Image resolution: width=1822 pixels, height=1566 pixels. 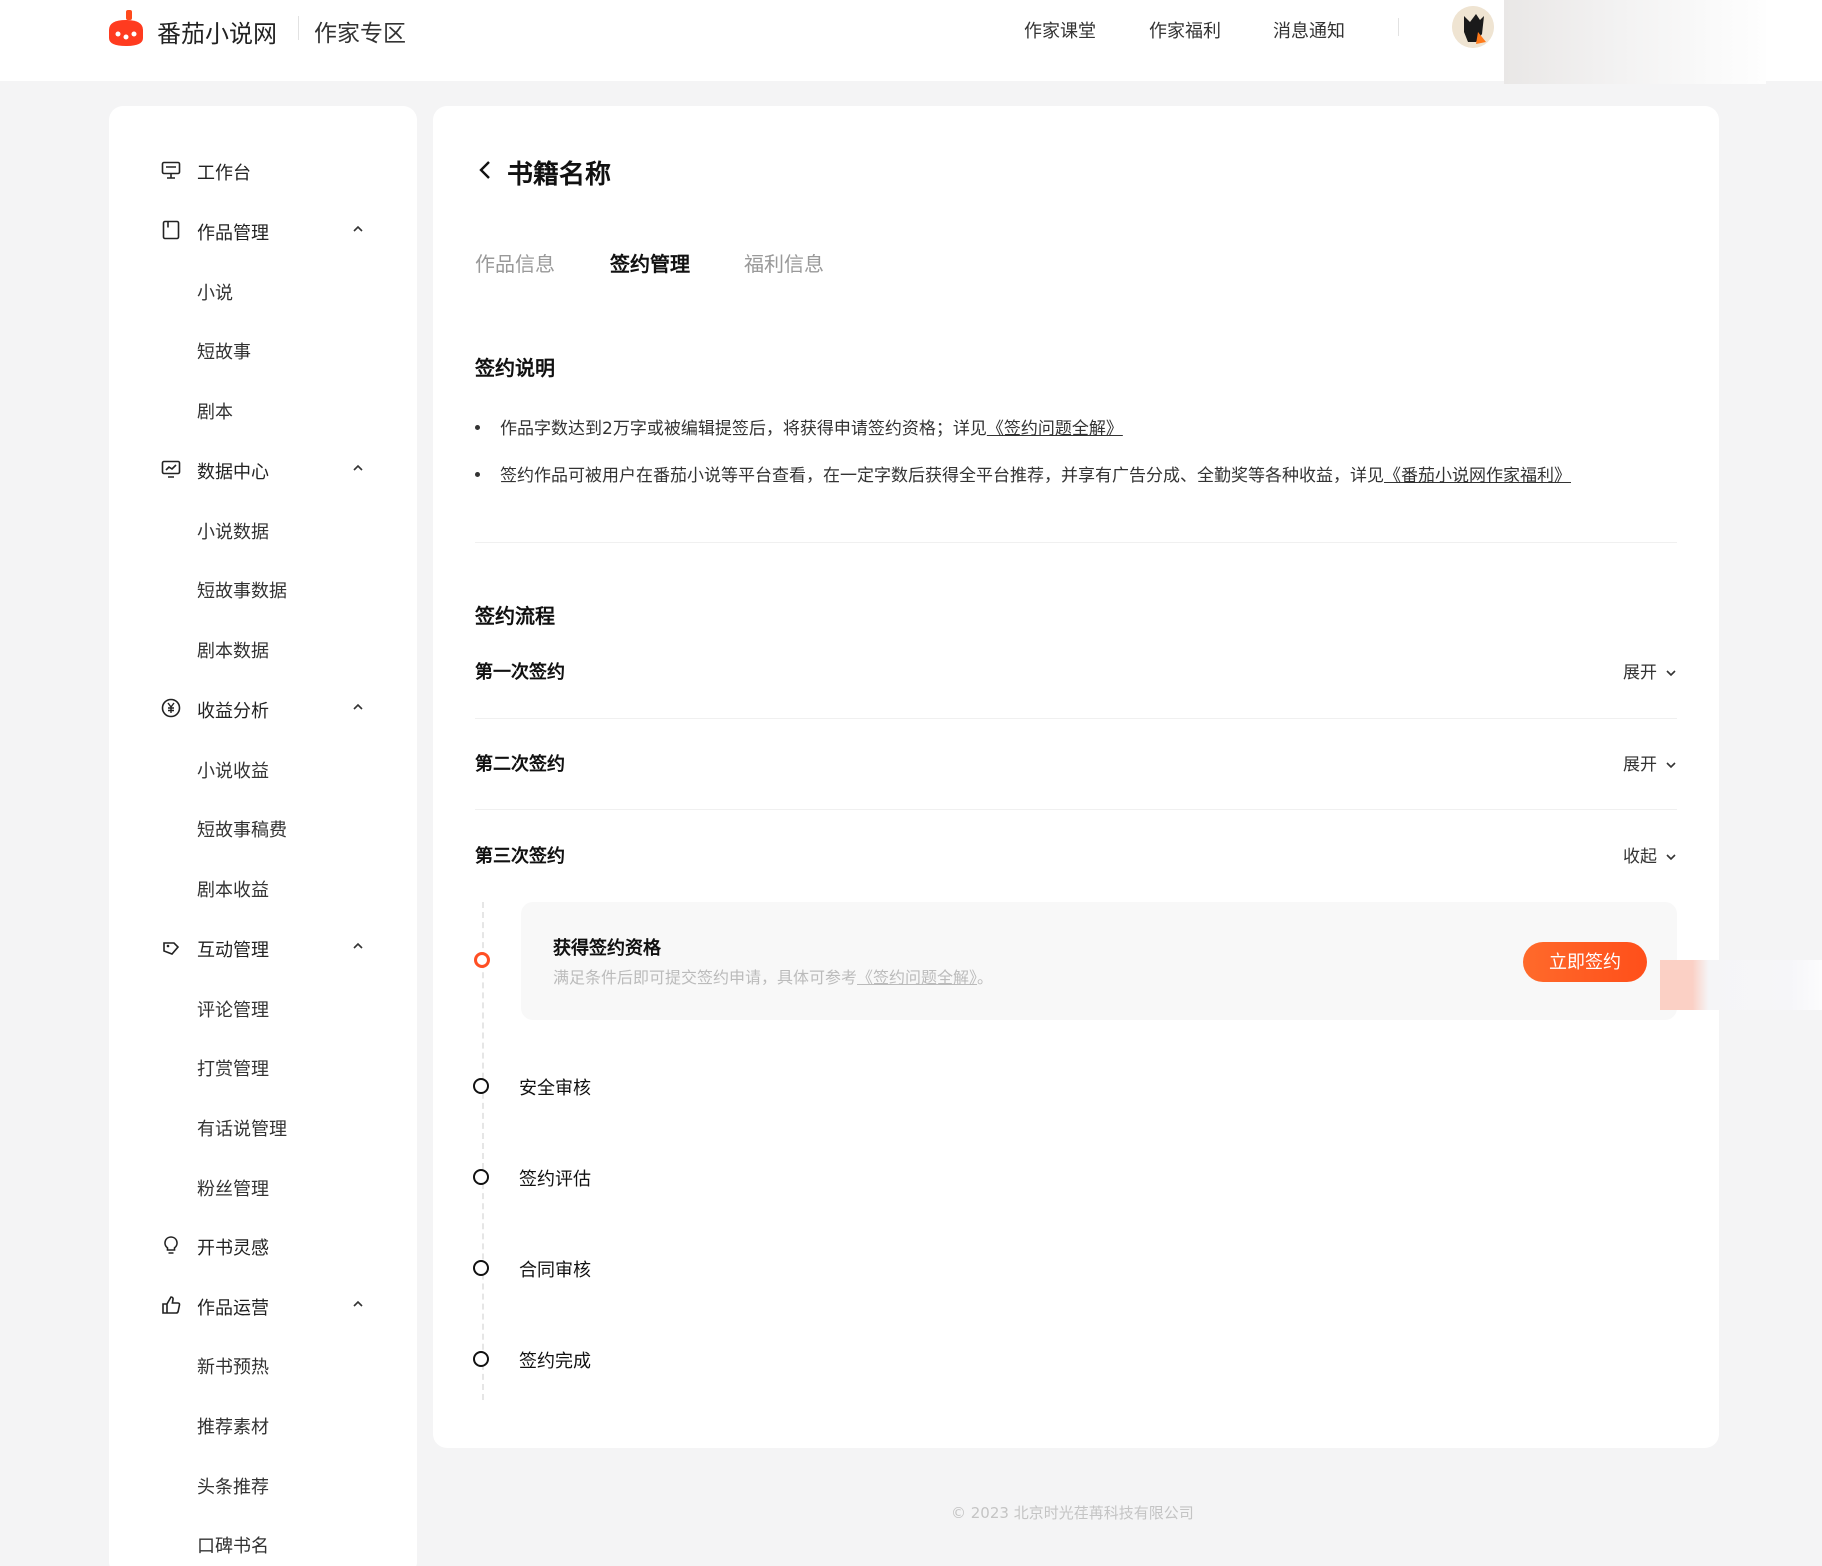 I want to click on sidebar-item-recommend-material: 推荐素材, so click(x=263, y=1424).